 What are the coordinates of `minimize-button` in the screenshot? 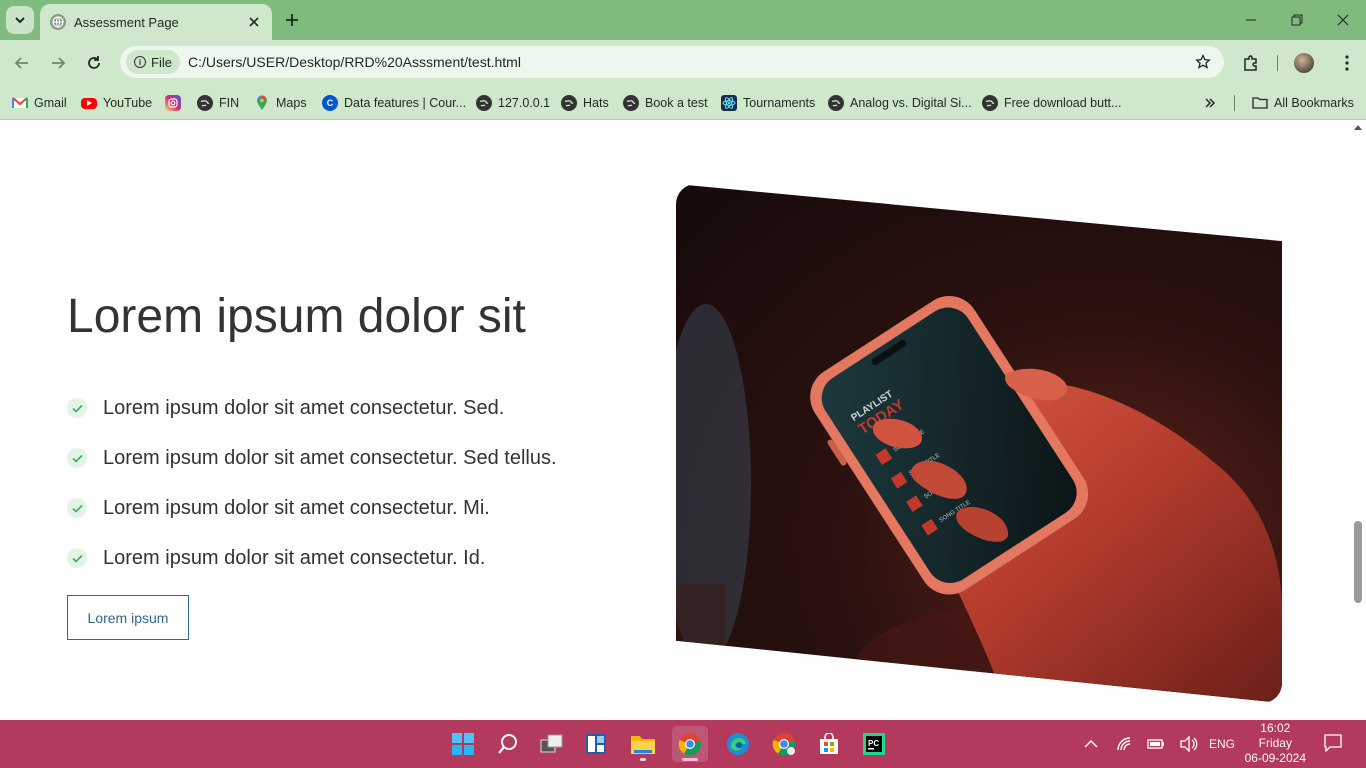 It's located at (1251, 20).